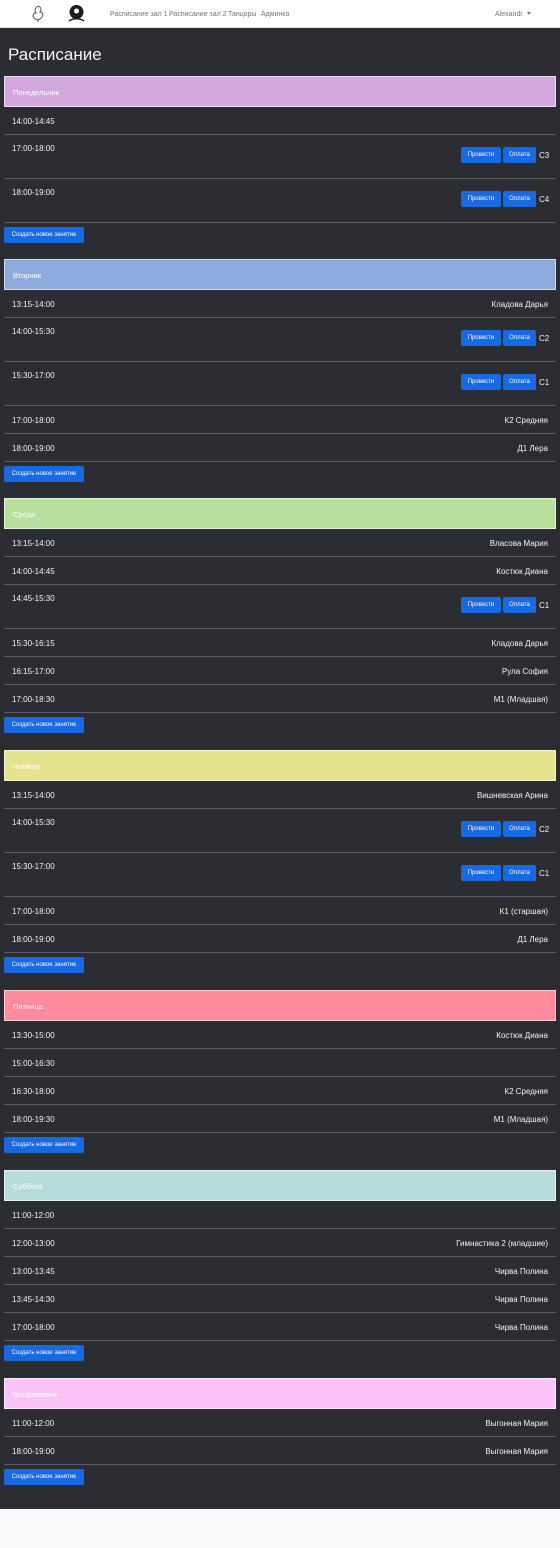  What do you see at coordinates (280, 699) in the screenshot?
I see `lesson-row: 17:00-18:30 М1 (Младшая)` at bounding box center [280, 699].